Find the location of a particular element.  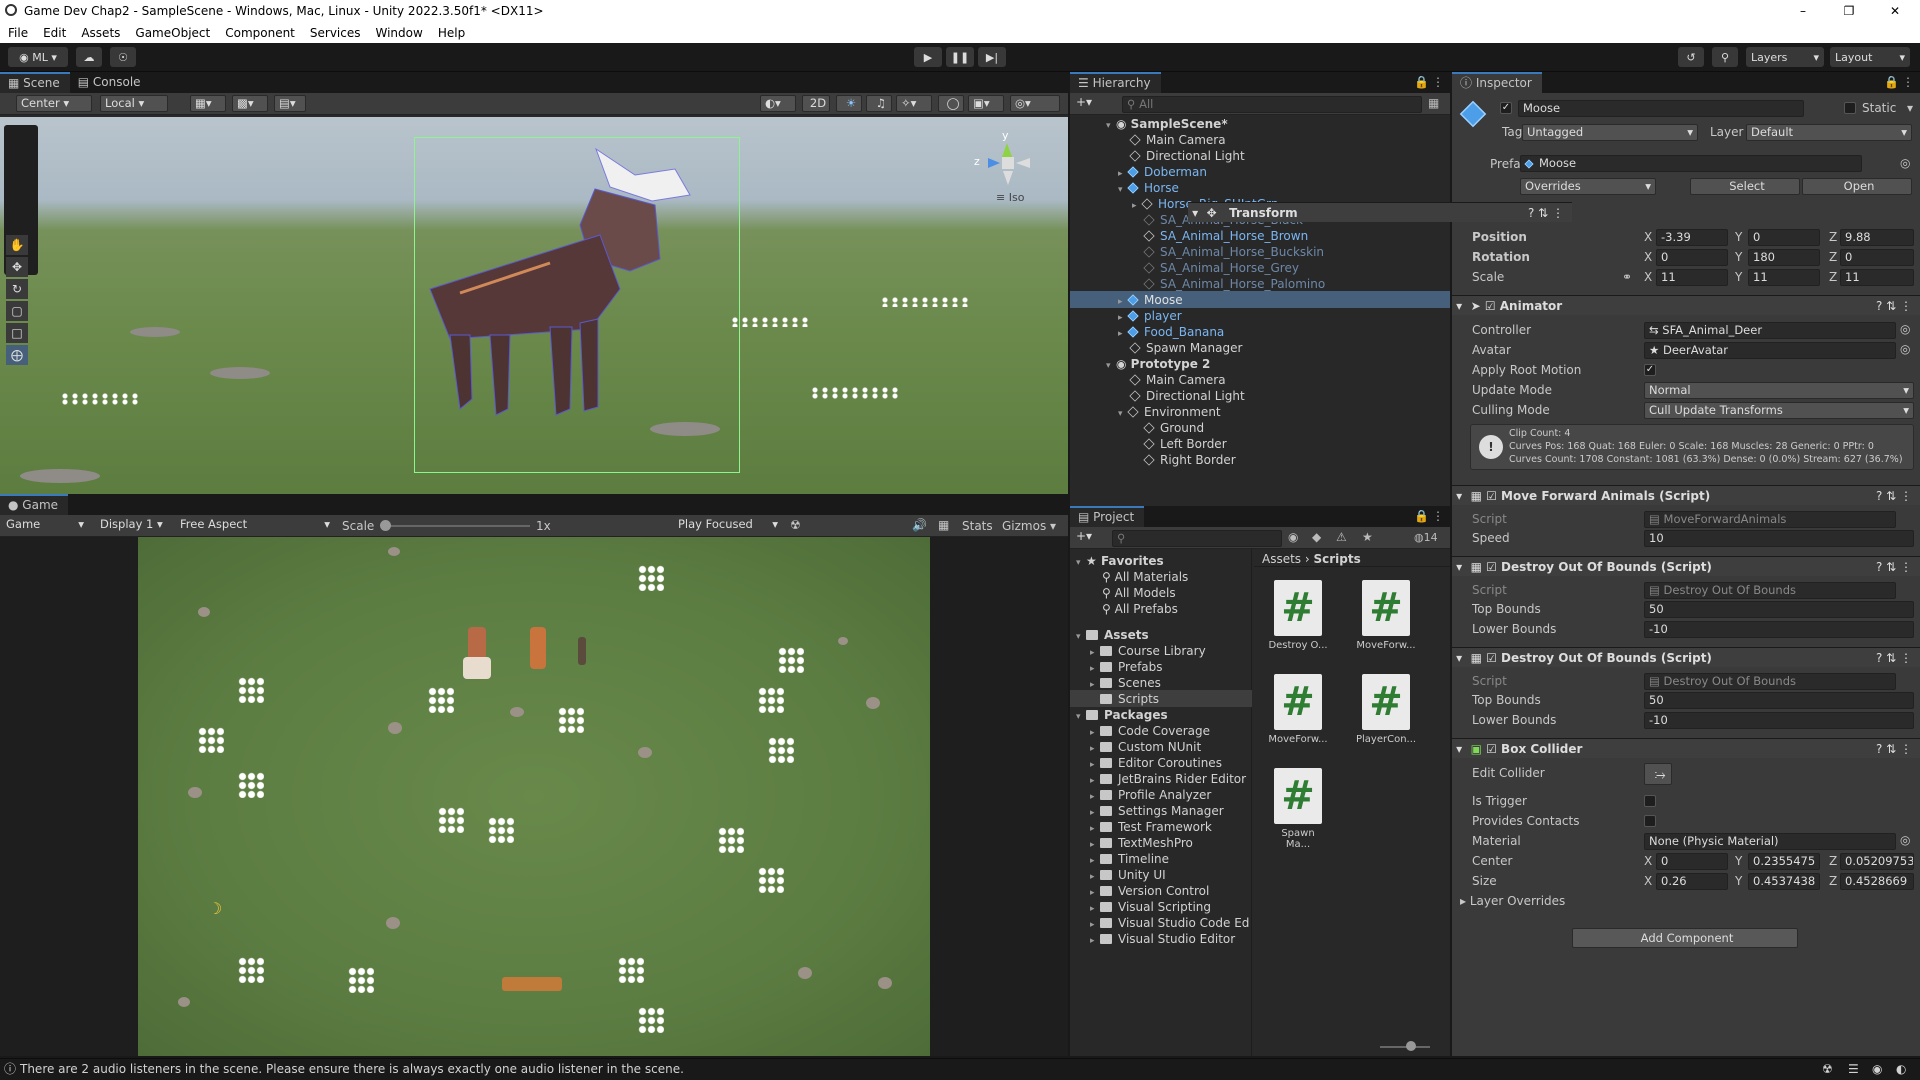

animal-doberman is located at coordinates (538, 648).